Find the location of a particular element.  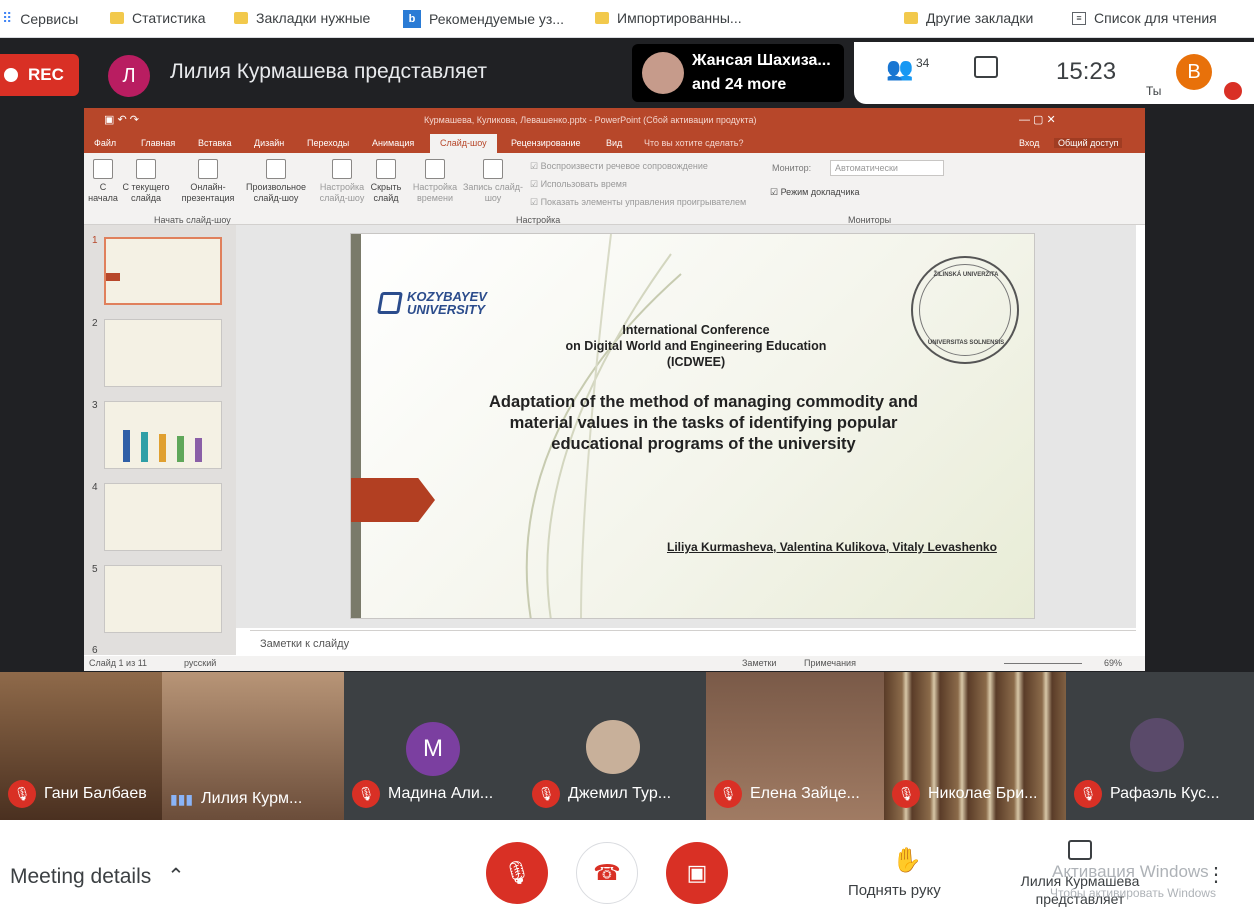

rehearse-button: Настройка времени is located at coordinates (435, 181).